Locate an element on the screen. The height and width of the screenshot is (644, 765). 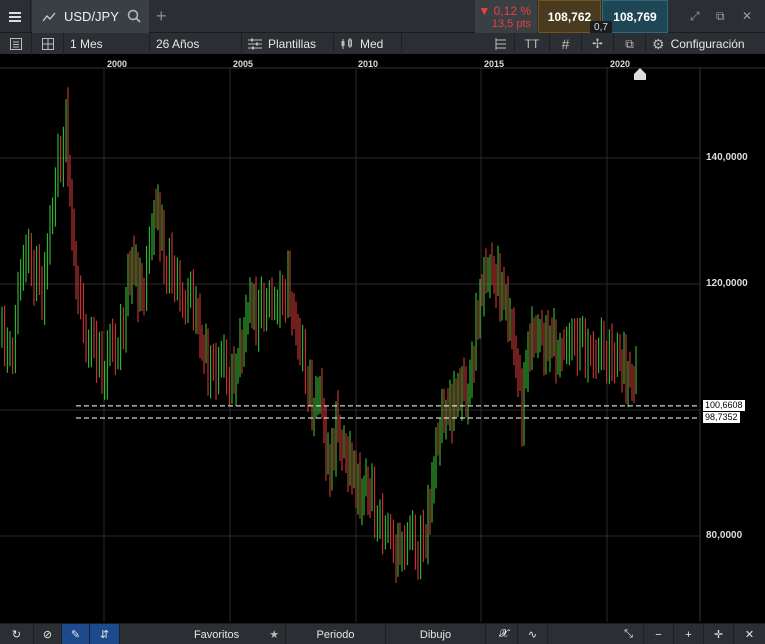
plus-icon: + is located at coordinates (688, 634).